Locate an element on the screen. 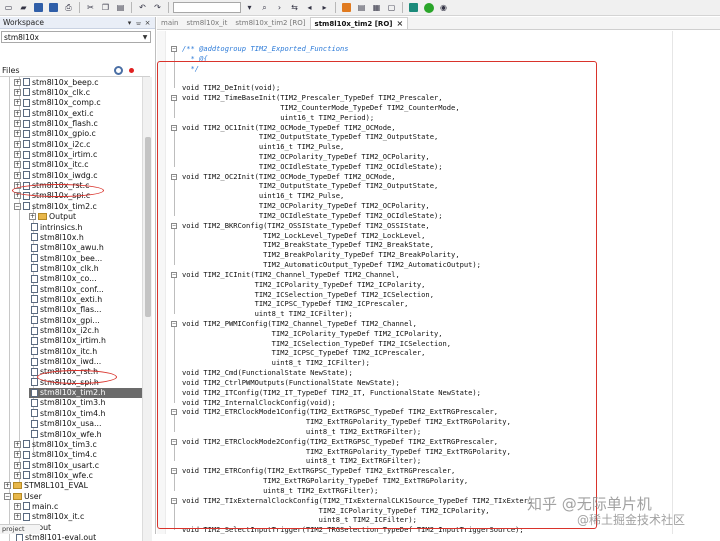 The image size is (720, 541). tree-folder: + STM8L101_EVAL is located at coordinates (46, 486).